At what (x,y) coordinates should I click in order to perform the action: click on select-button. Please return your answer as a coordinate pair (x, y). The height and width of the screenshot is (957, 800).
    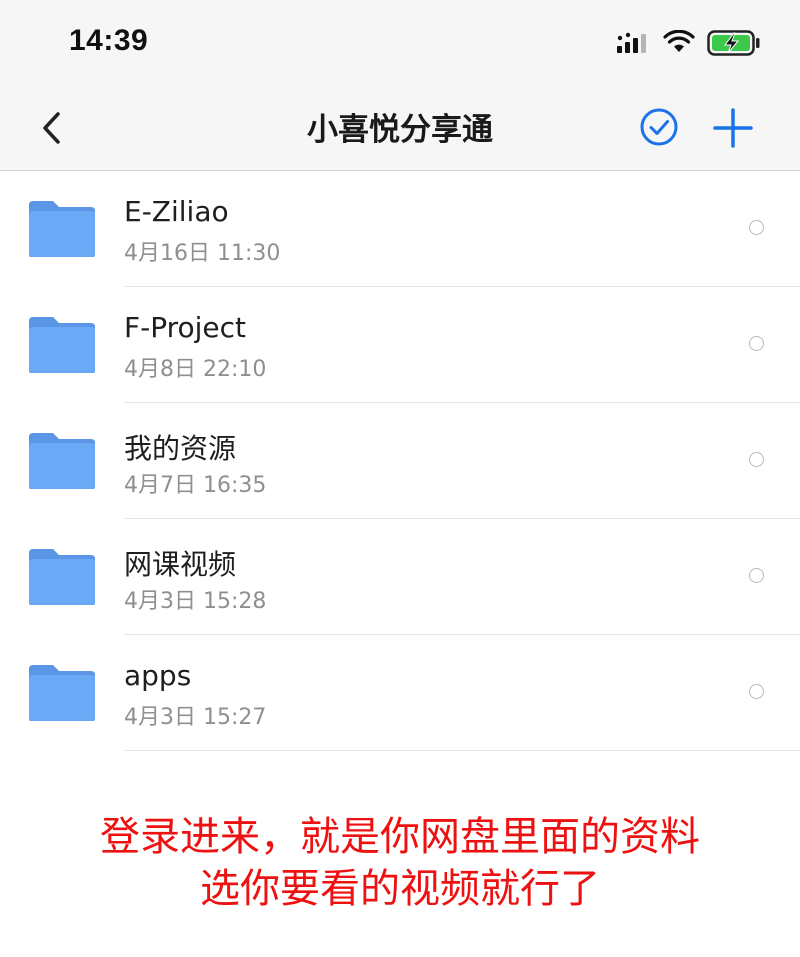
    Looking at the image, I should click on (659, 127).